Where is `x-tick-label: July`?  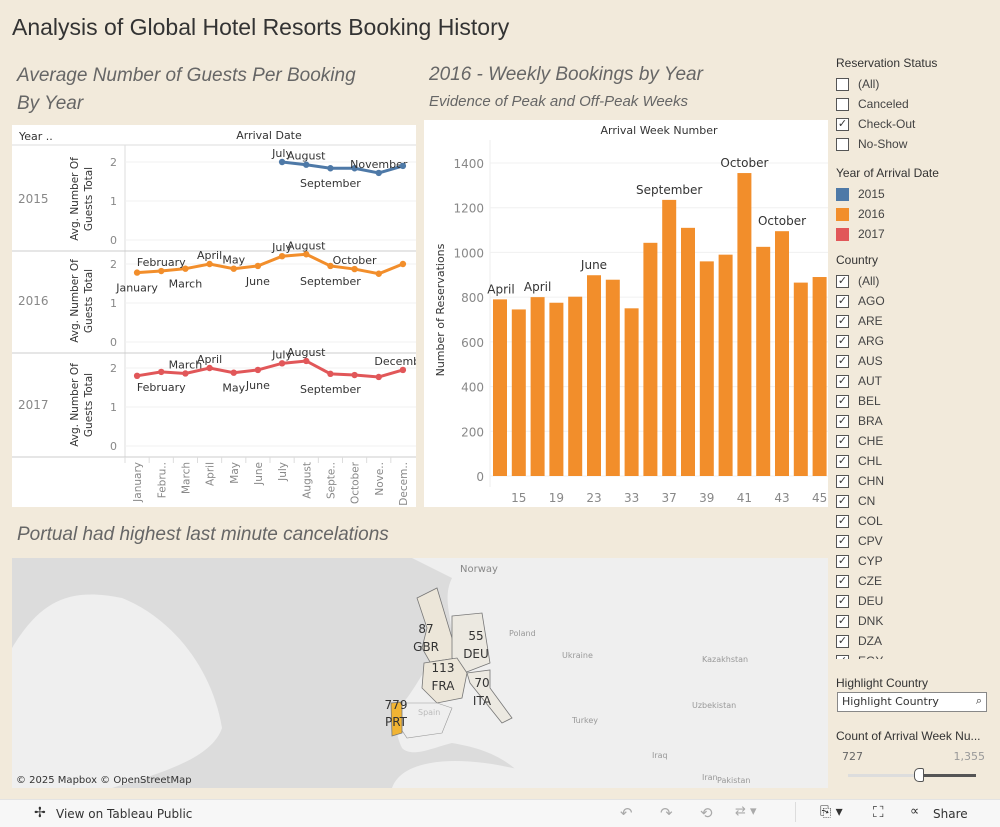
x-tick-label: July is located at coordinates (283, 472).